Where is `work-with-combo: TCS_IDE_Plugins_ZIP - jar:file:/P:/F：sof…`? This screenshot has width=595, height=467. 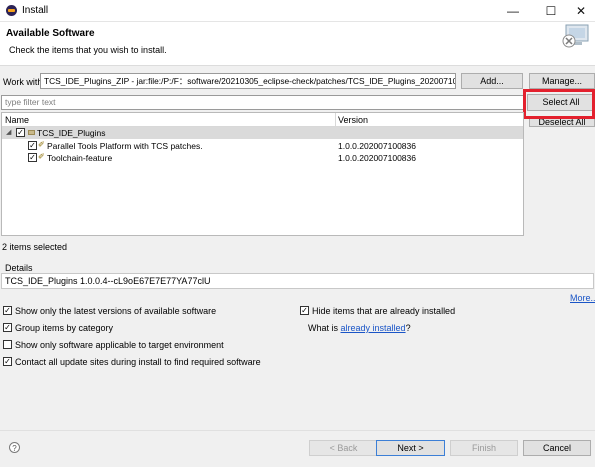
work-with-combo: TCS_IDE_Plugins_ZIP - jar:file:/P:/F：sof… is located at coordinates (248, 81).